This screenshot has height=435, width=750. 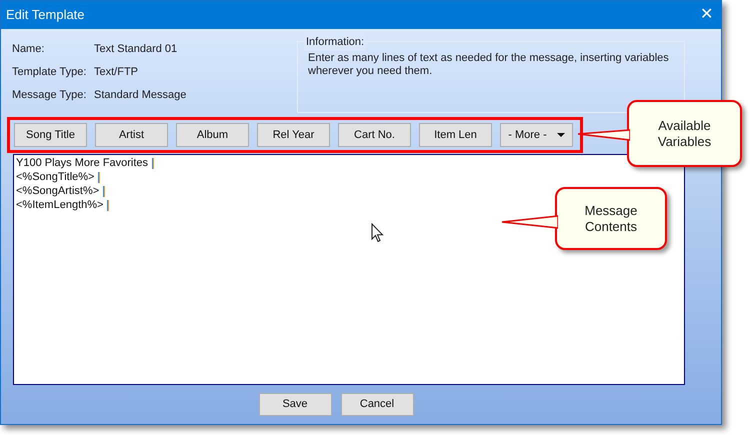 What do you see at coordinates (116, 72) in the screenshot?
I see `field-value: Text/FTP` at bounding box center [116, 72].